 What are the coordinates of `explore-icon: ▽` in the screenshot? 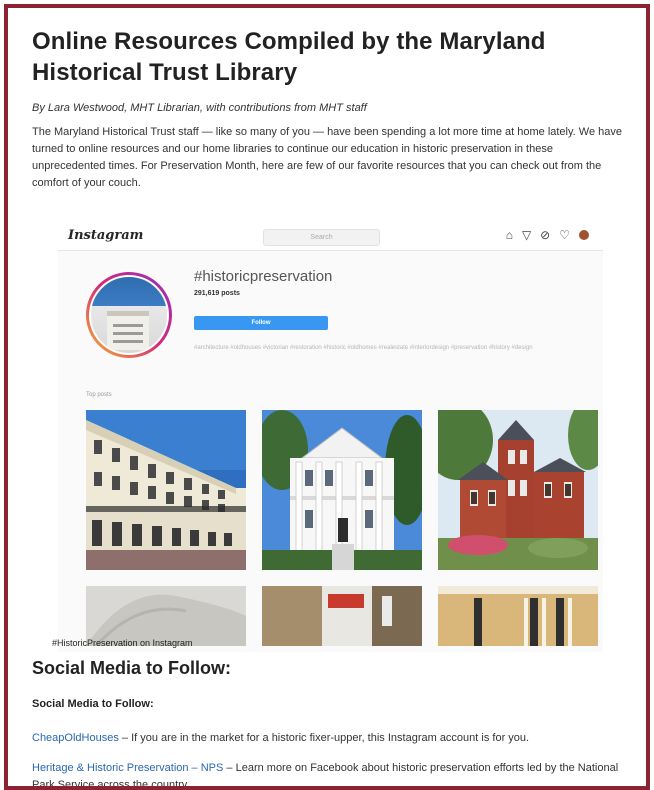 It's located at (526, 235).